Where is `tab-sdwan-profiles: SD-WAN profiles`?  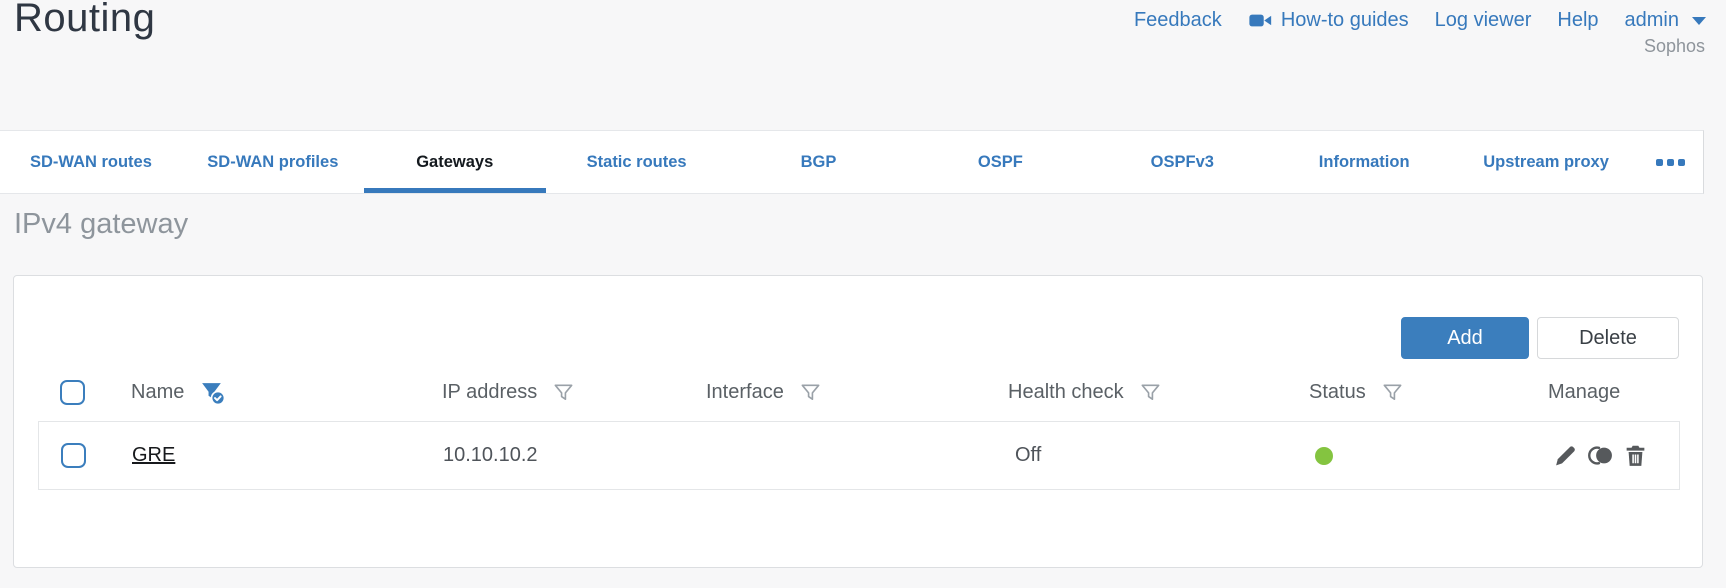 tab-sdwan-profiles: SD-WAN profiles is located at coordinates (273, 162).